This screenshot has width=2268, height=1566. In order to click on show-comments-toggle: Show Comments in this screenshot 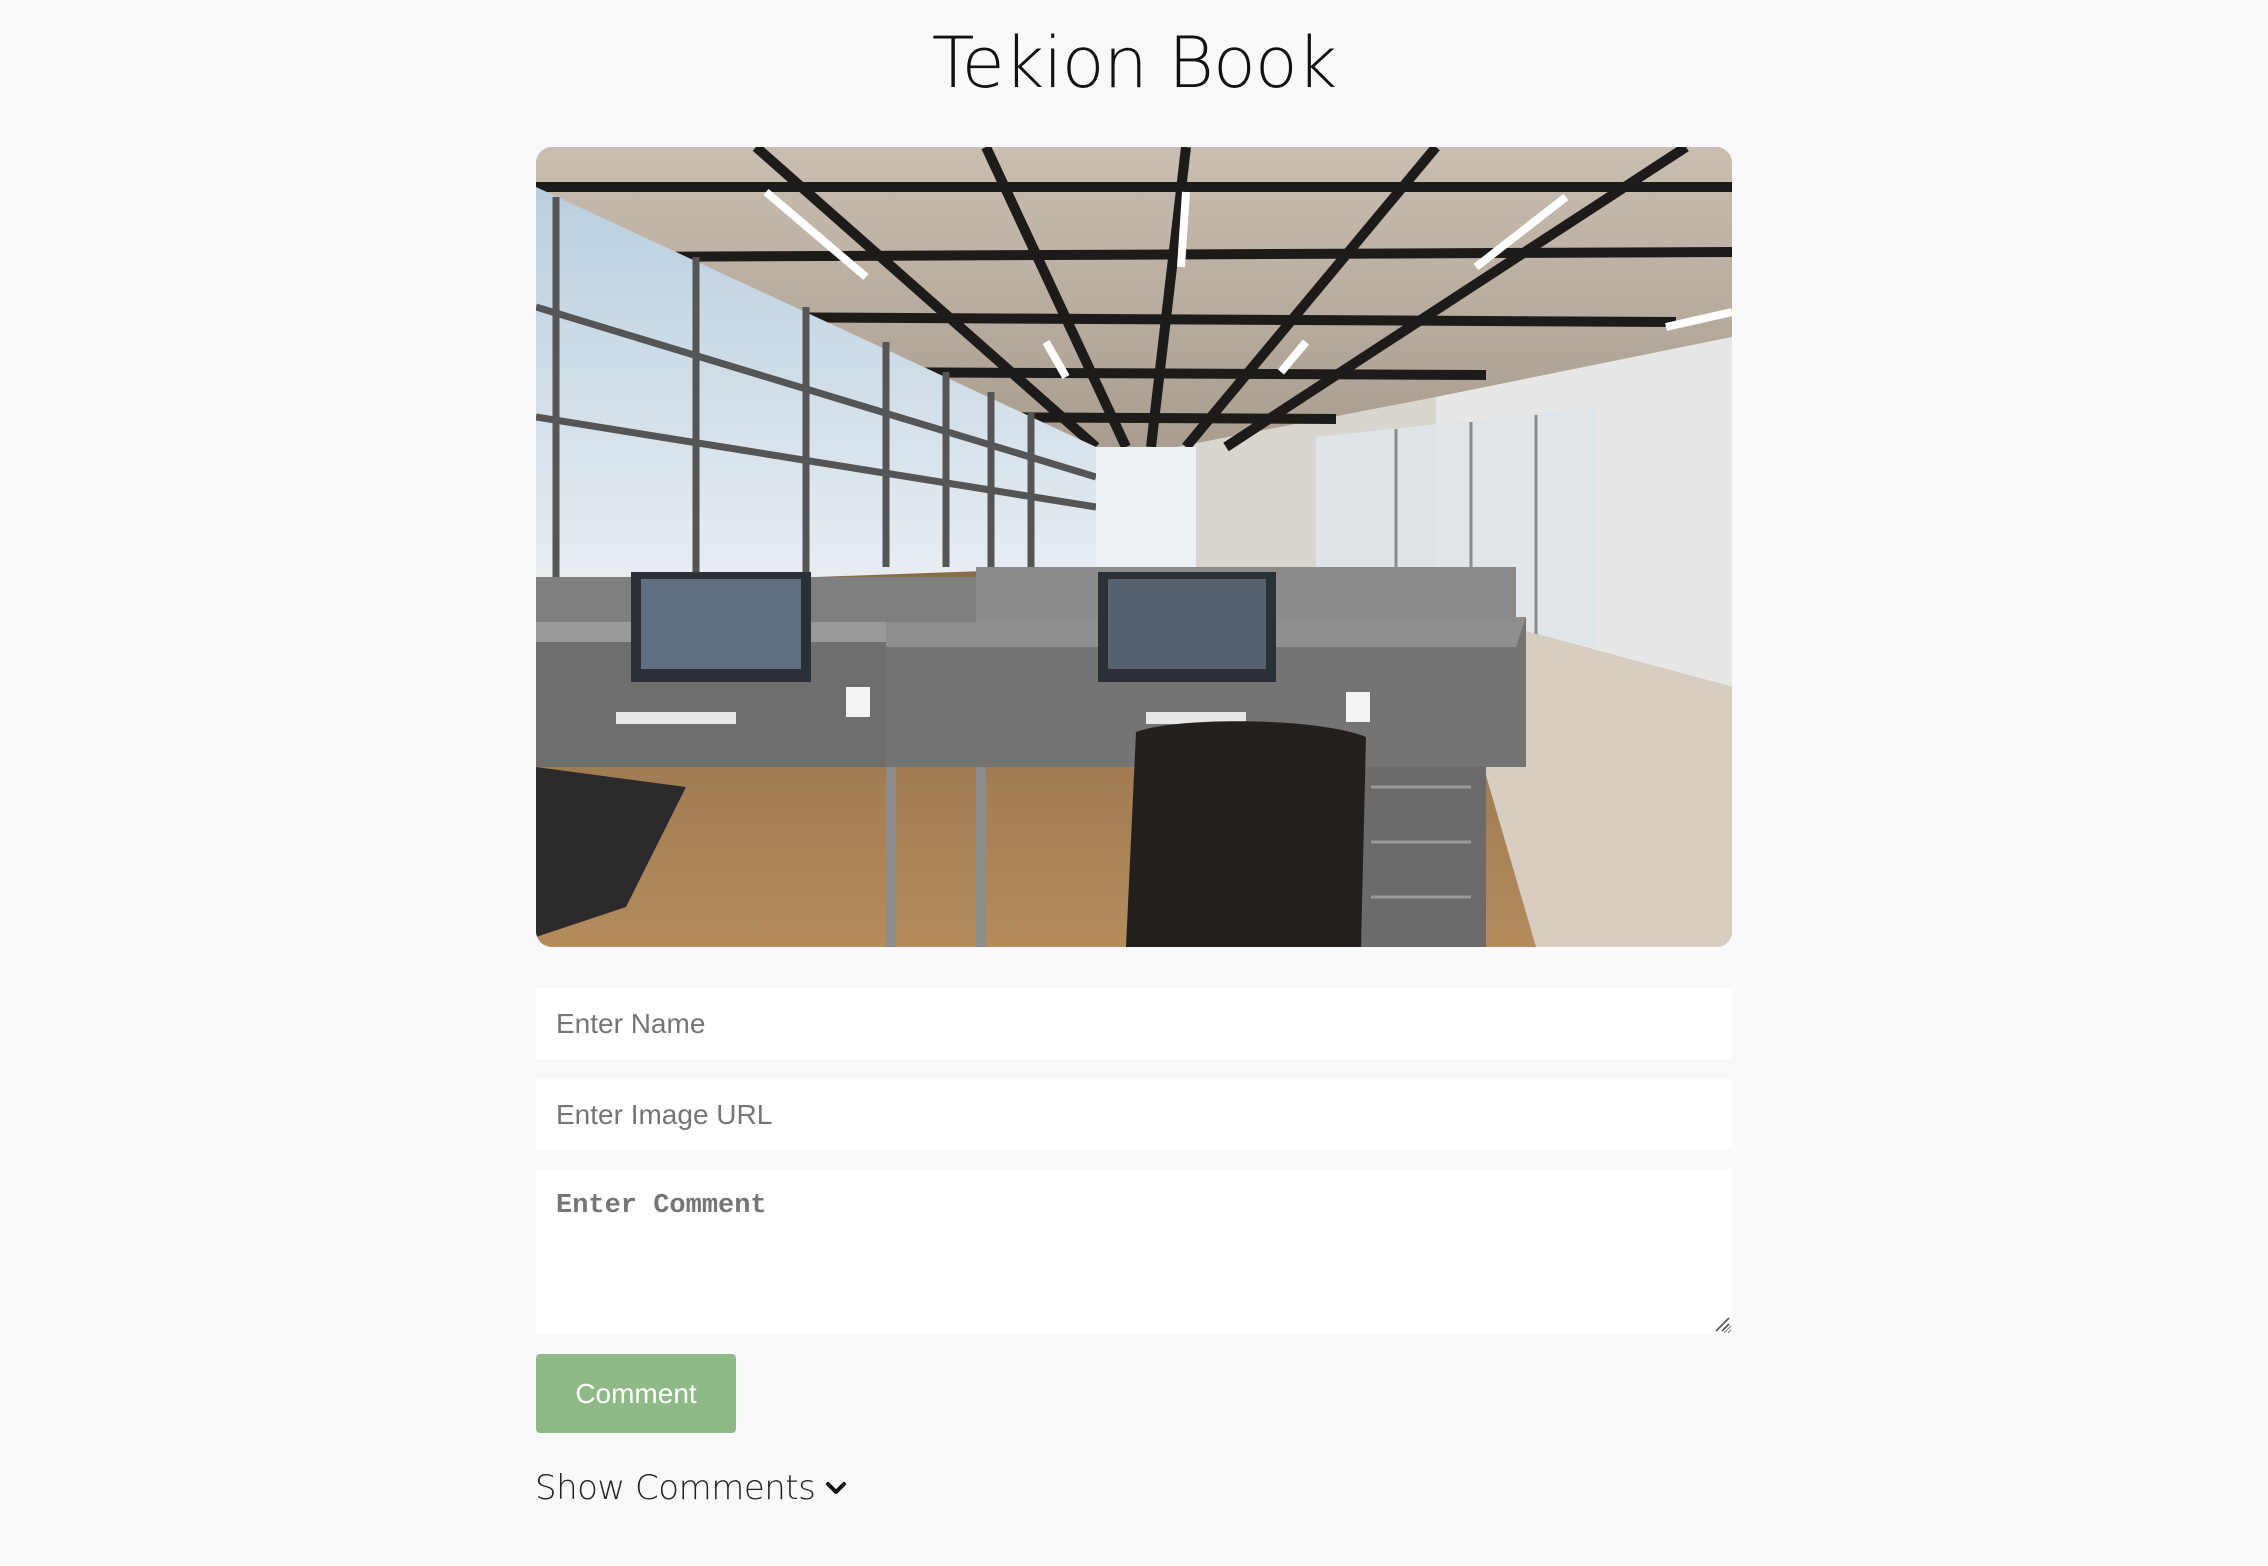, I will do `click(691, 1488)`.